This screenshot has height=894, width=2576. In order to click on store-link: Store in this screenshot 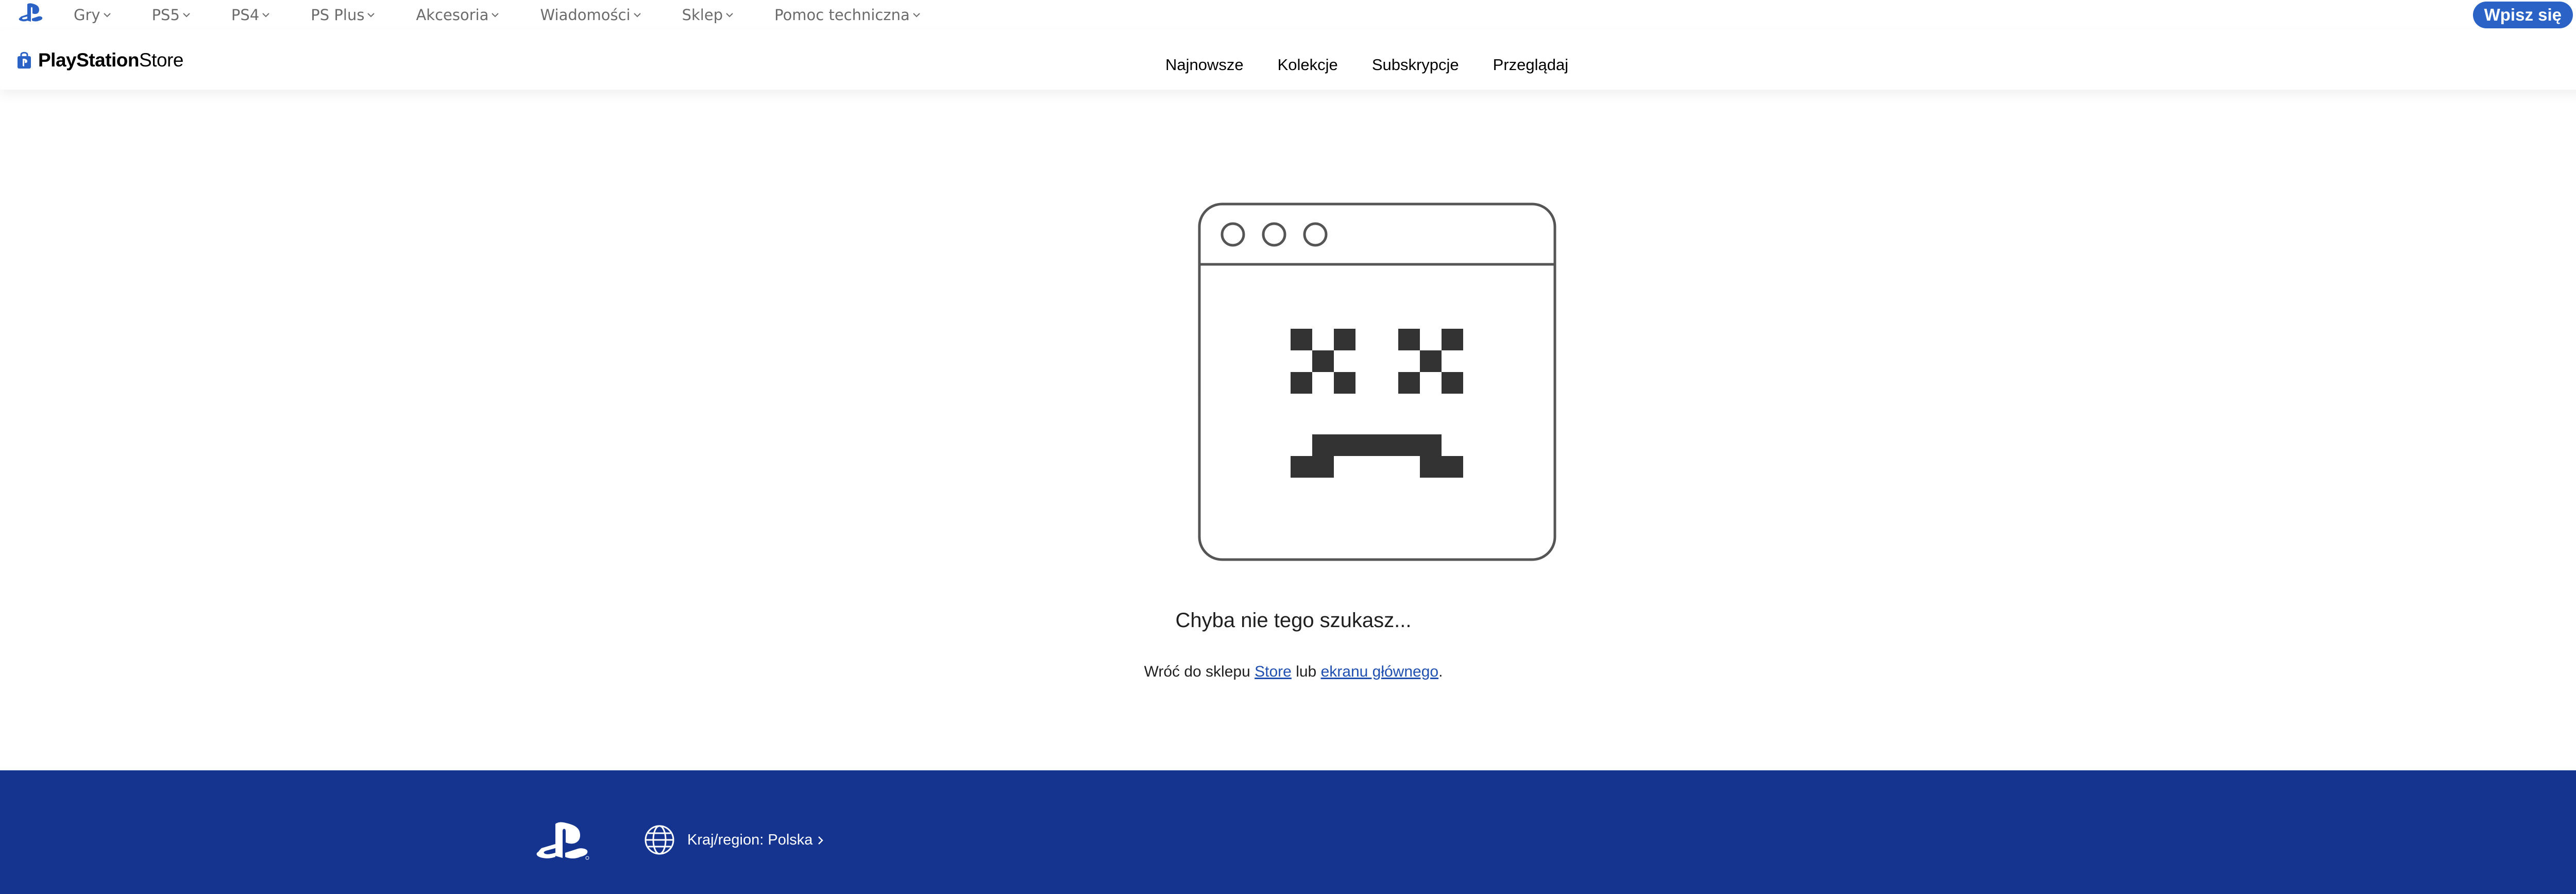, I will do `click(1273, 671)`.